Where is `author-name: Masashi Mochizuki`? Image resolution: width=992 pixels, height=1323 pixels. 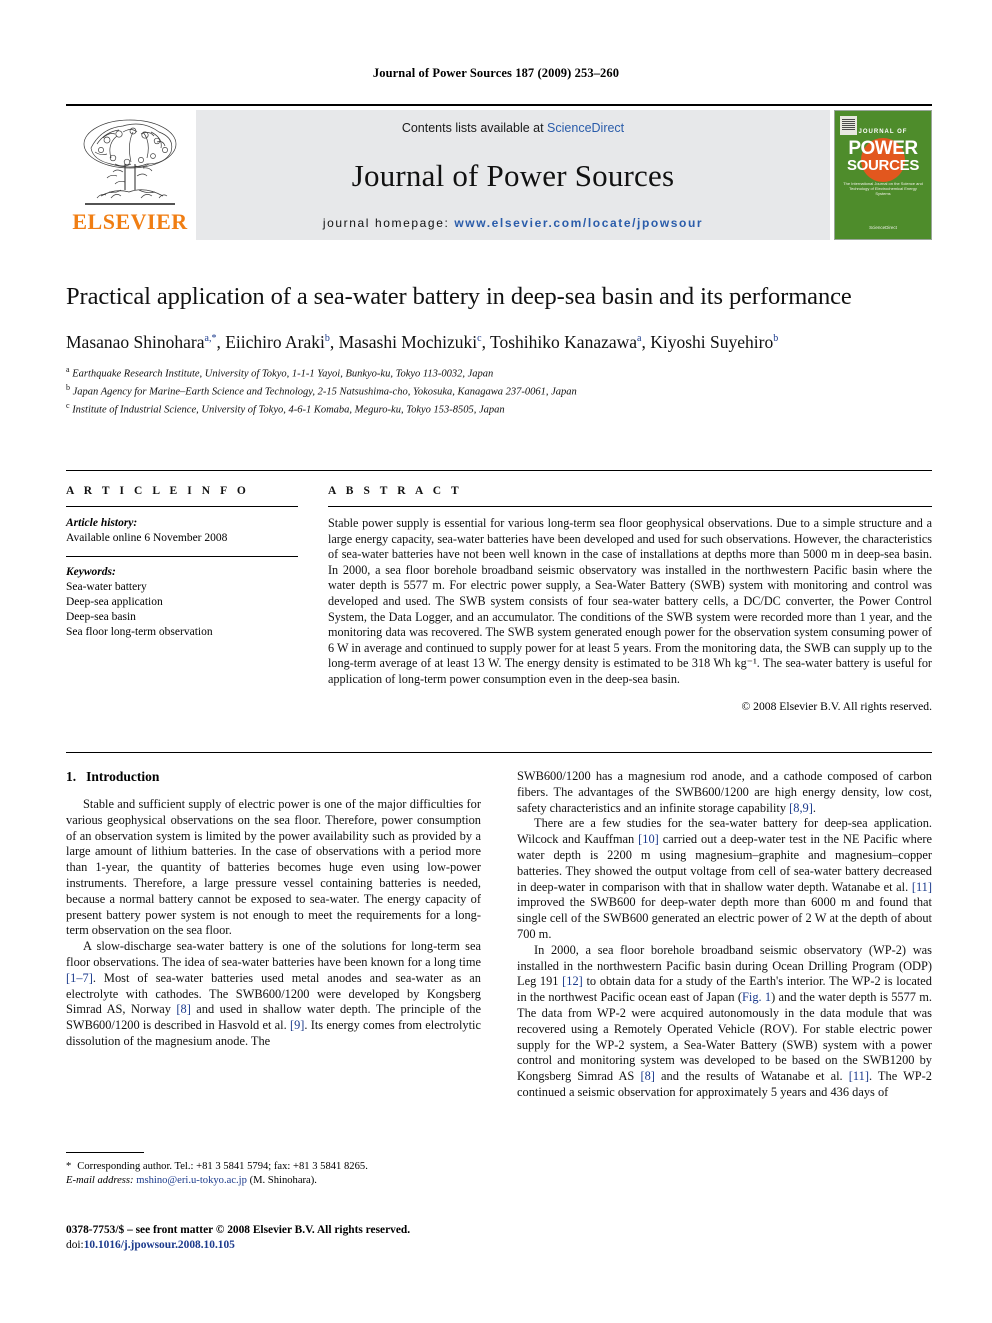
author-name: Masashi Mochizuki is located at coordinates (408, 341).